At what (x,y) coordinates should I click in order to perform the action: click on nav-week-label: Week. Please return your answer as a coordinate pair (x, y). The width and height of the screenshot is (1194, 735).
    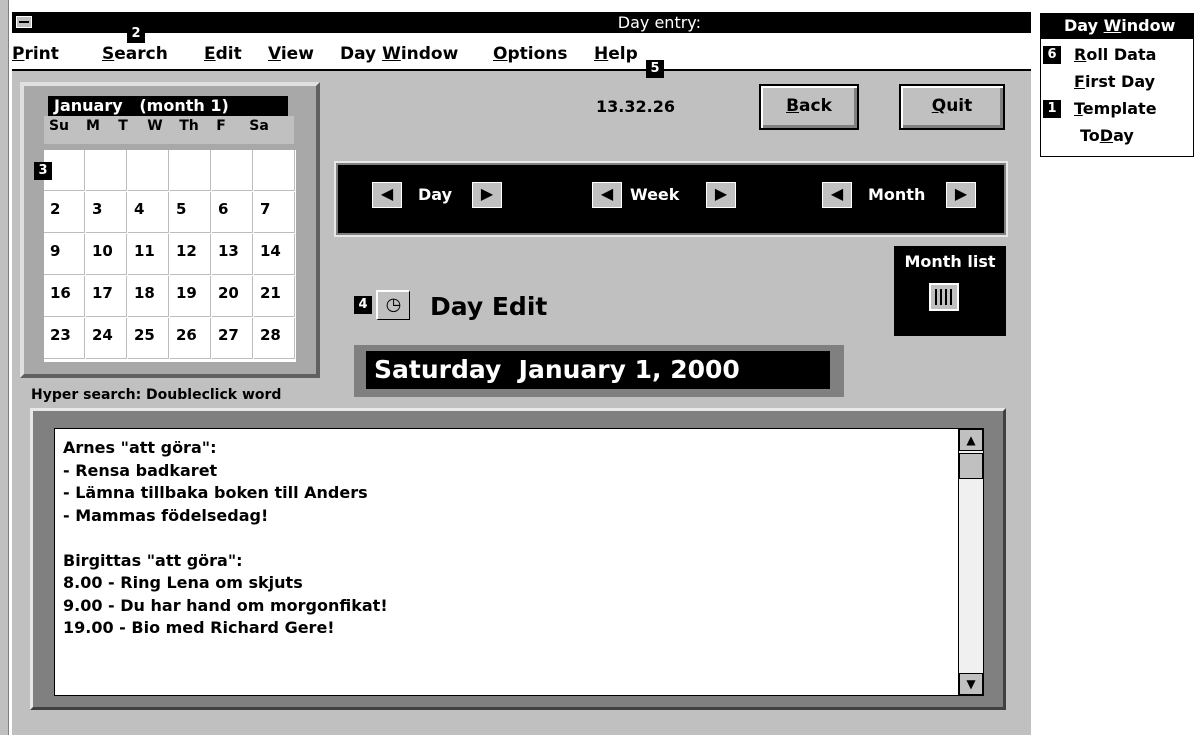
    Looking at the image, I should click on (655, 194).